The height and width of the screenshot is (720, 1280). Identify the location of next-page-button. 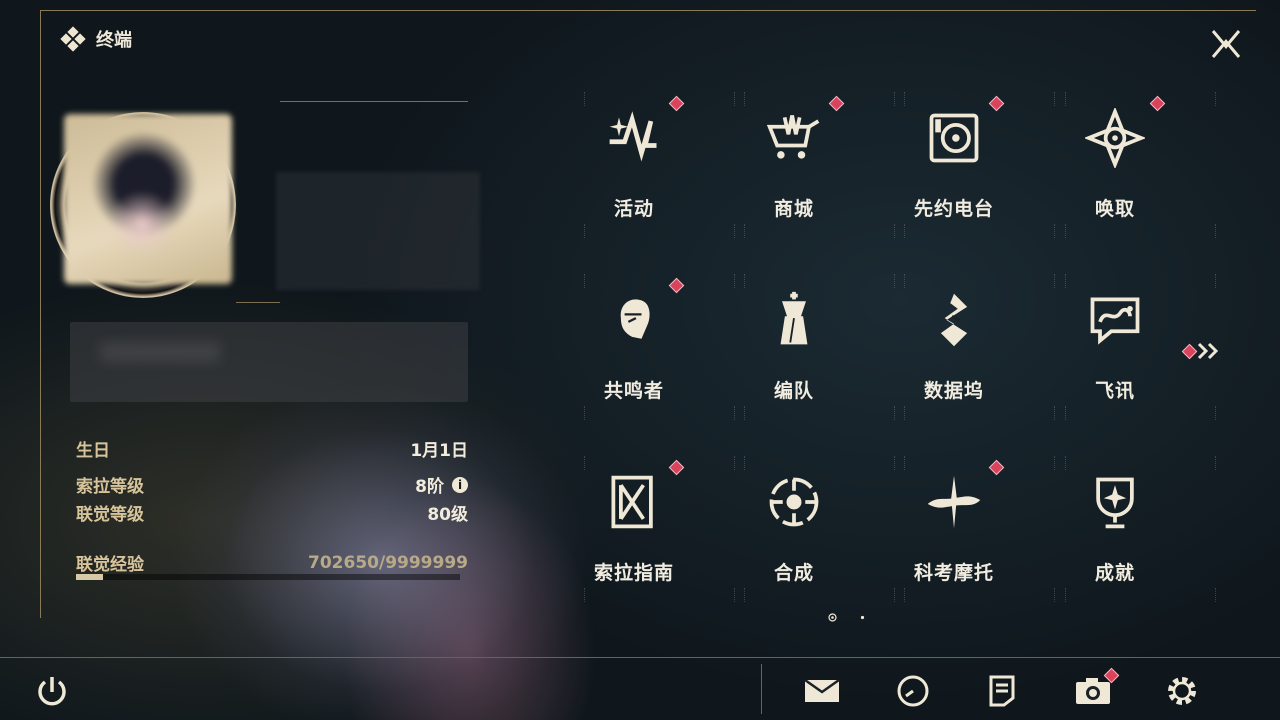
(1201, 351).